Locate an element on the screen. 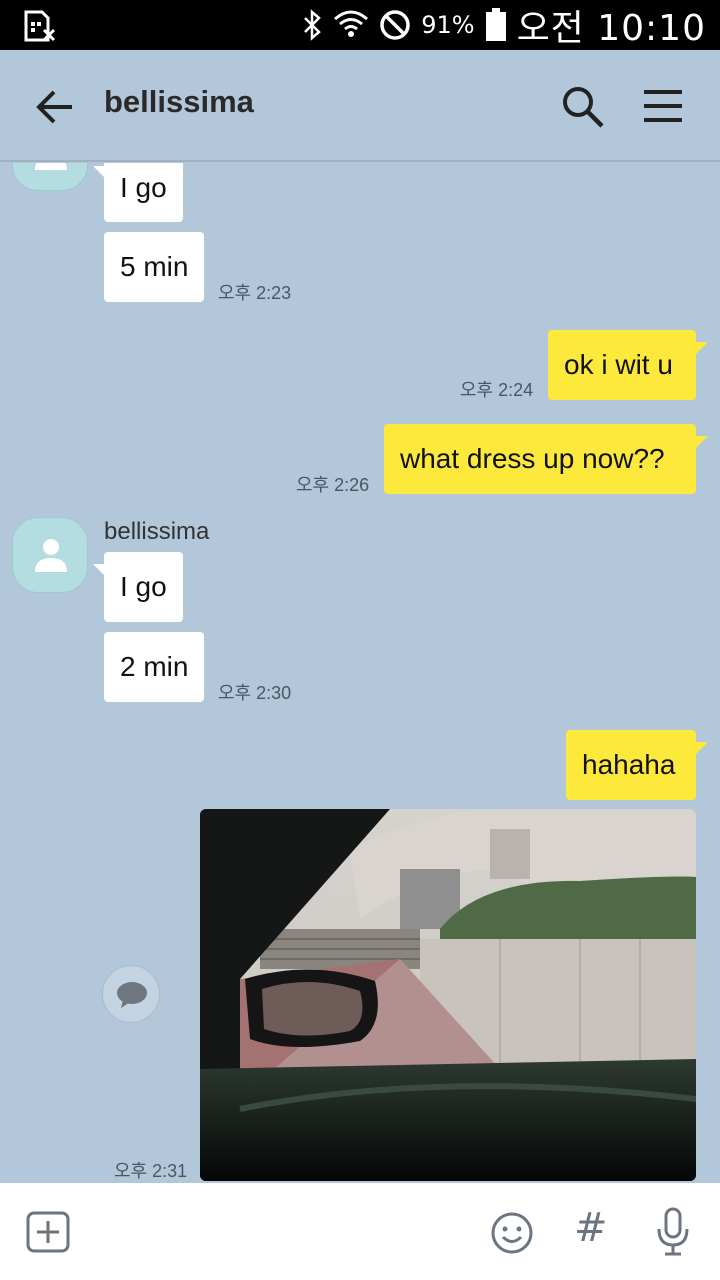 The width and height of the screenshot is (720, 1280). clock: 오전 10:10 is located at coordinates (611, 28).